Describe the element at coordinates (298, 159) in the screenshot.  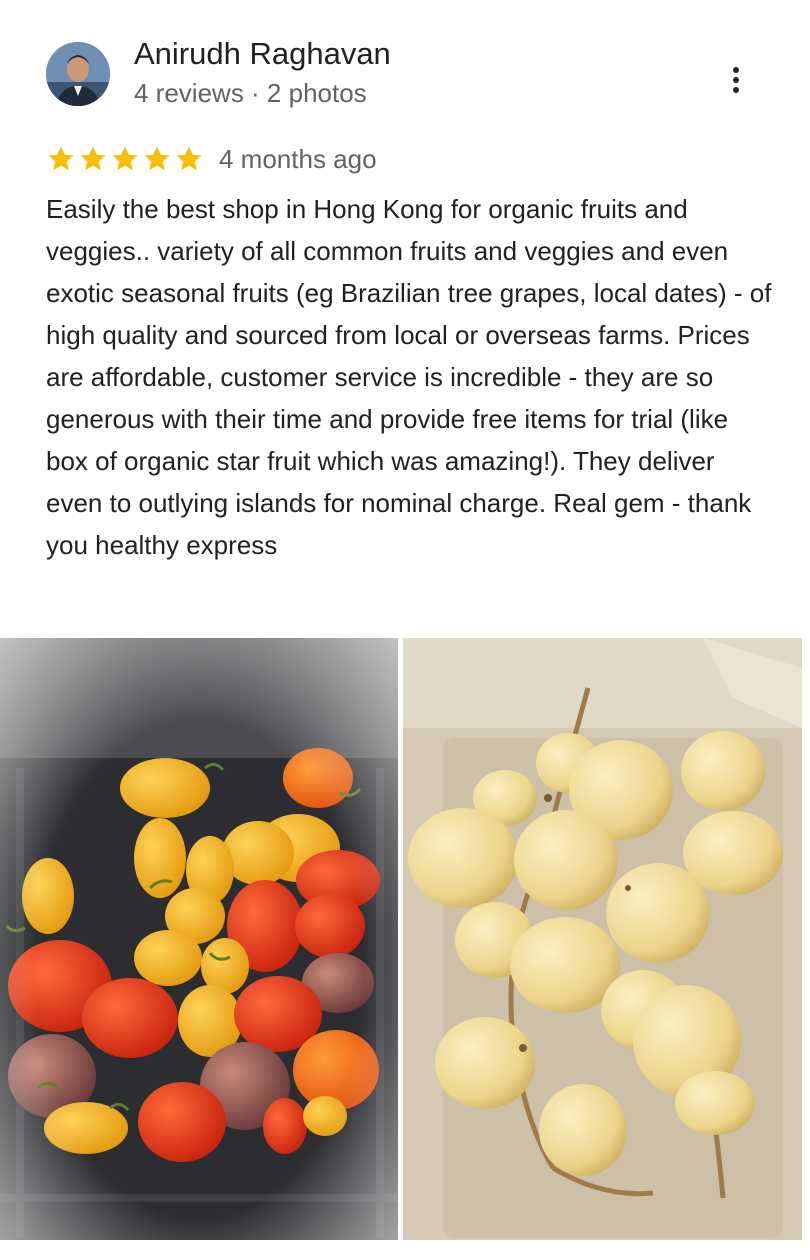
I see `review-time: 4 months ago` at that location.